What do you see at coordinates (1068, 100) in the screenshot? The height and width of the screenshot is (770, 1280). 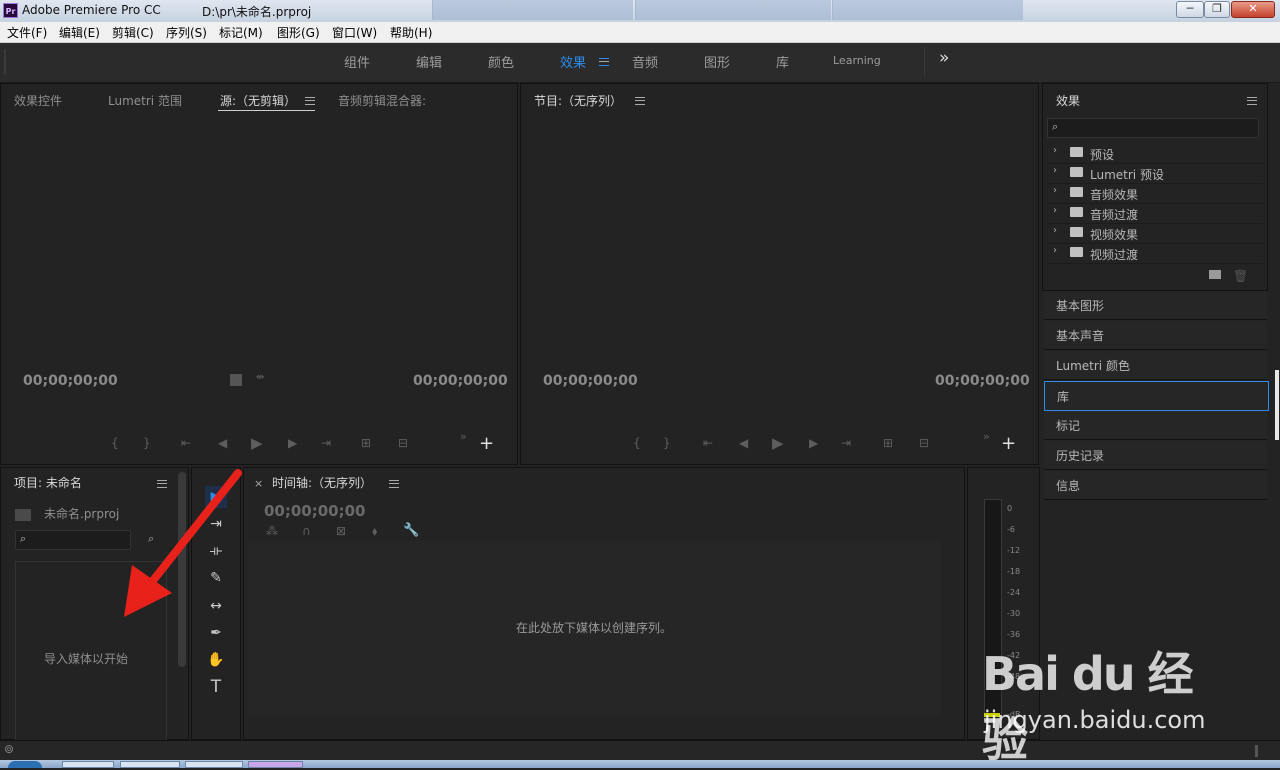 I see `effects-panel-title: 效果` at bounding box center [1068, 100].